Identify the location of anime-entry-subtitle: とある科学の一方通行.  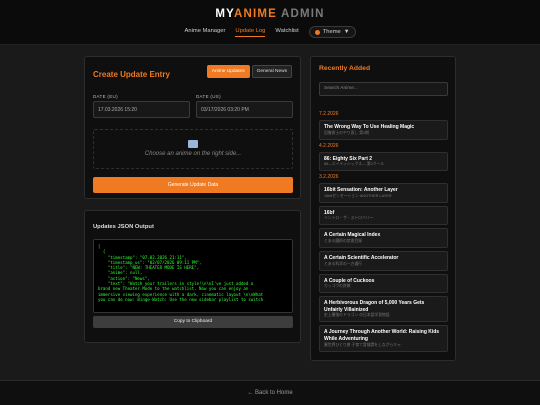
(343, 263).